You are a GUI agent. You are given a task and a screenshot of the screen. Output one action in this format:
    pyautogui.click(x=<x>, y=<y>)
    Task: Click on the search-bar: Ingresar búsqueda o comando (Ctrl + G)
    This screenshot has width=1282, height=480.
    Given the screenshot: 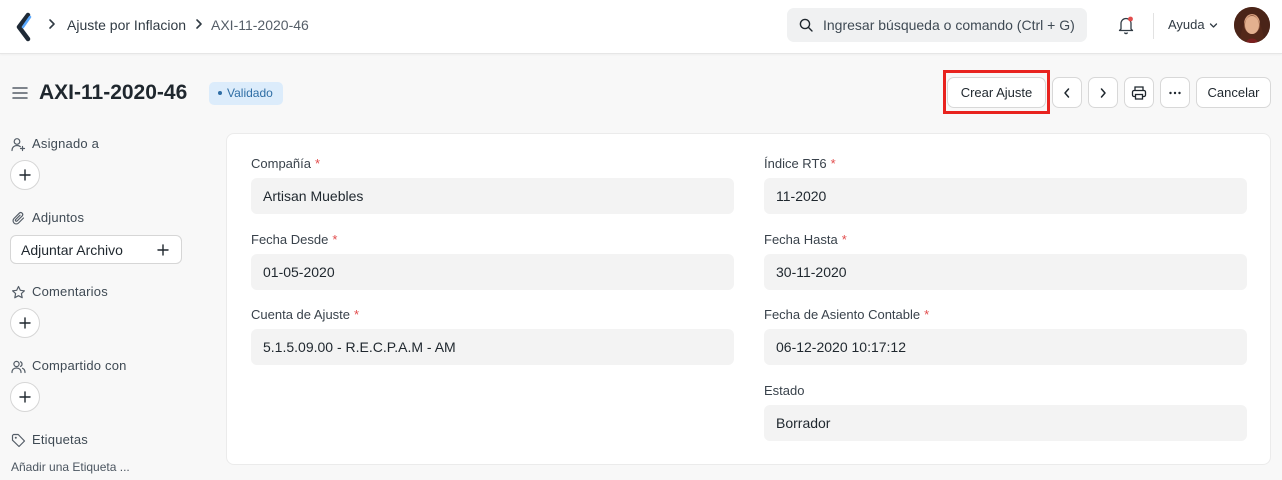 What is the action you would take?
    pyautogui.click(x=937, y=25)
    